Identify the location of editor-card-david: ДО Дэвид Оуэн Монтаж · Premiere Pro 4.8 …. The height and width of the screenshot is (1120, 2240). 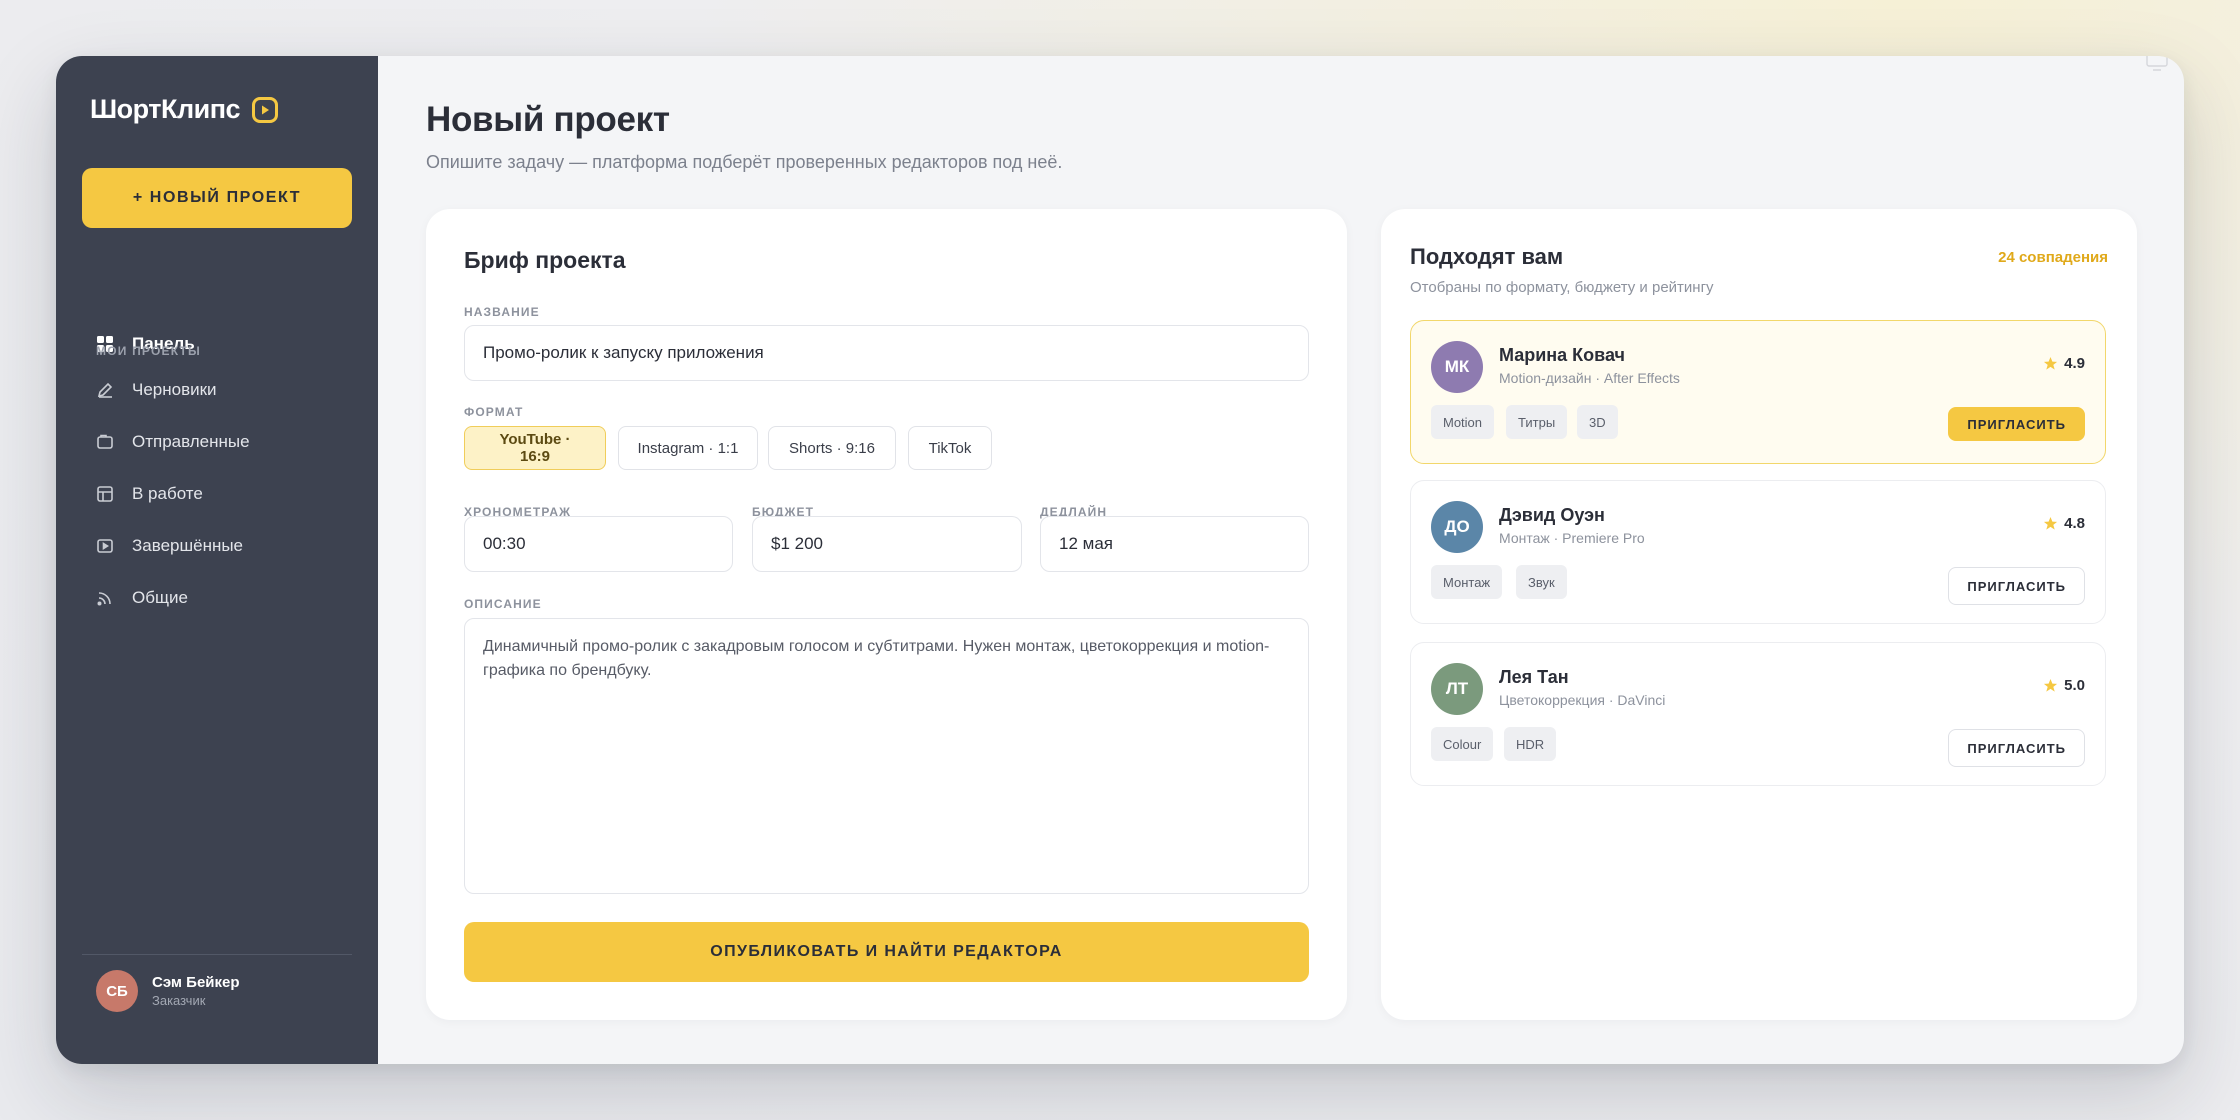
(1758, 552).